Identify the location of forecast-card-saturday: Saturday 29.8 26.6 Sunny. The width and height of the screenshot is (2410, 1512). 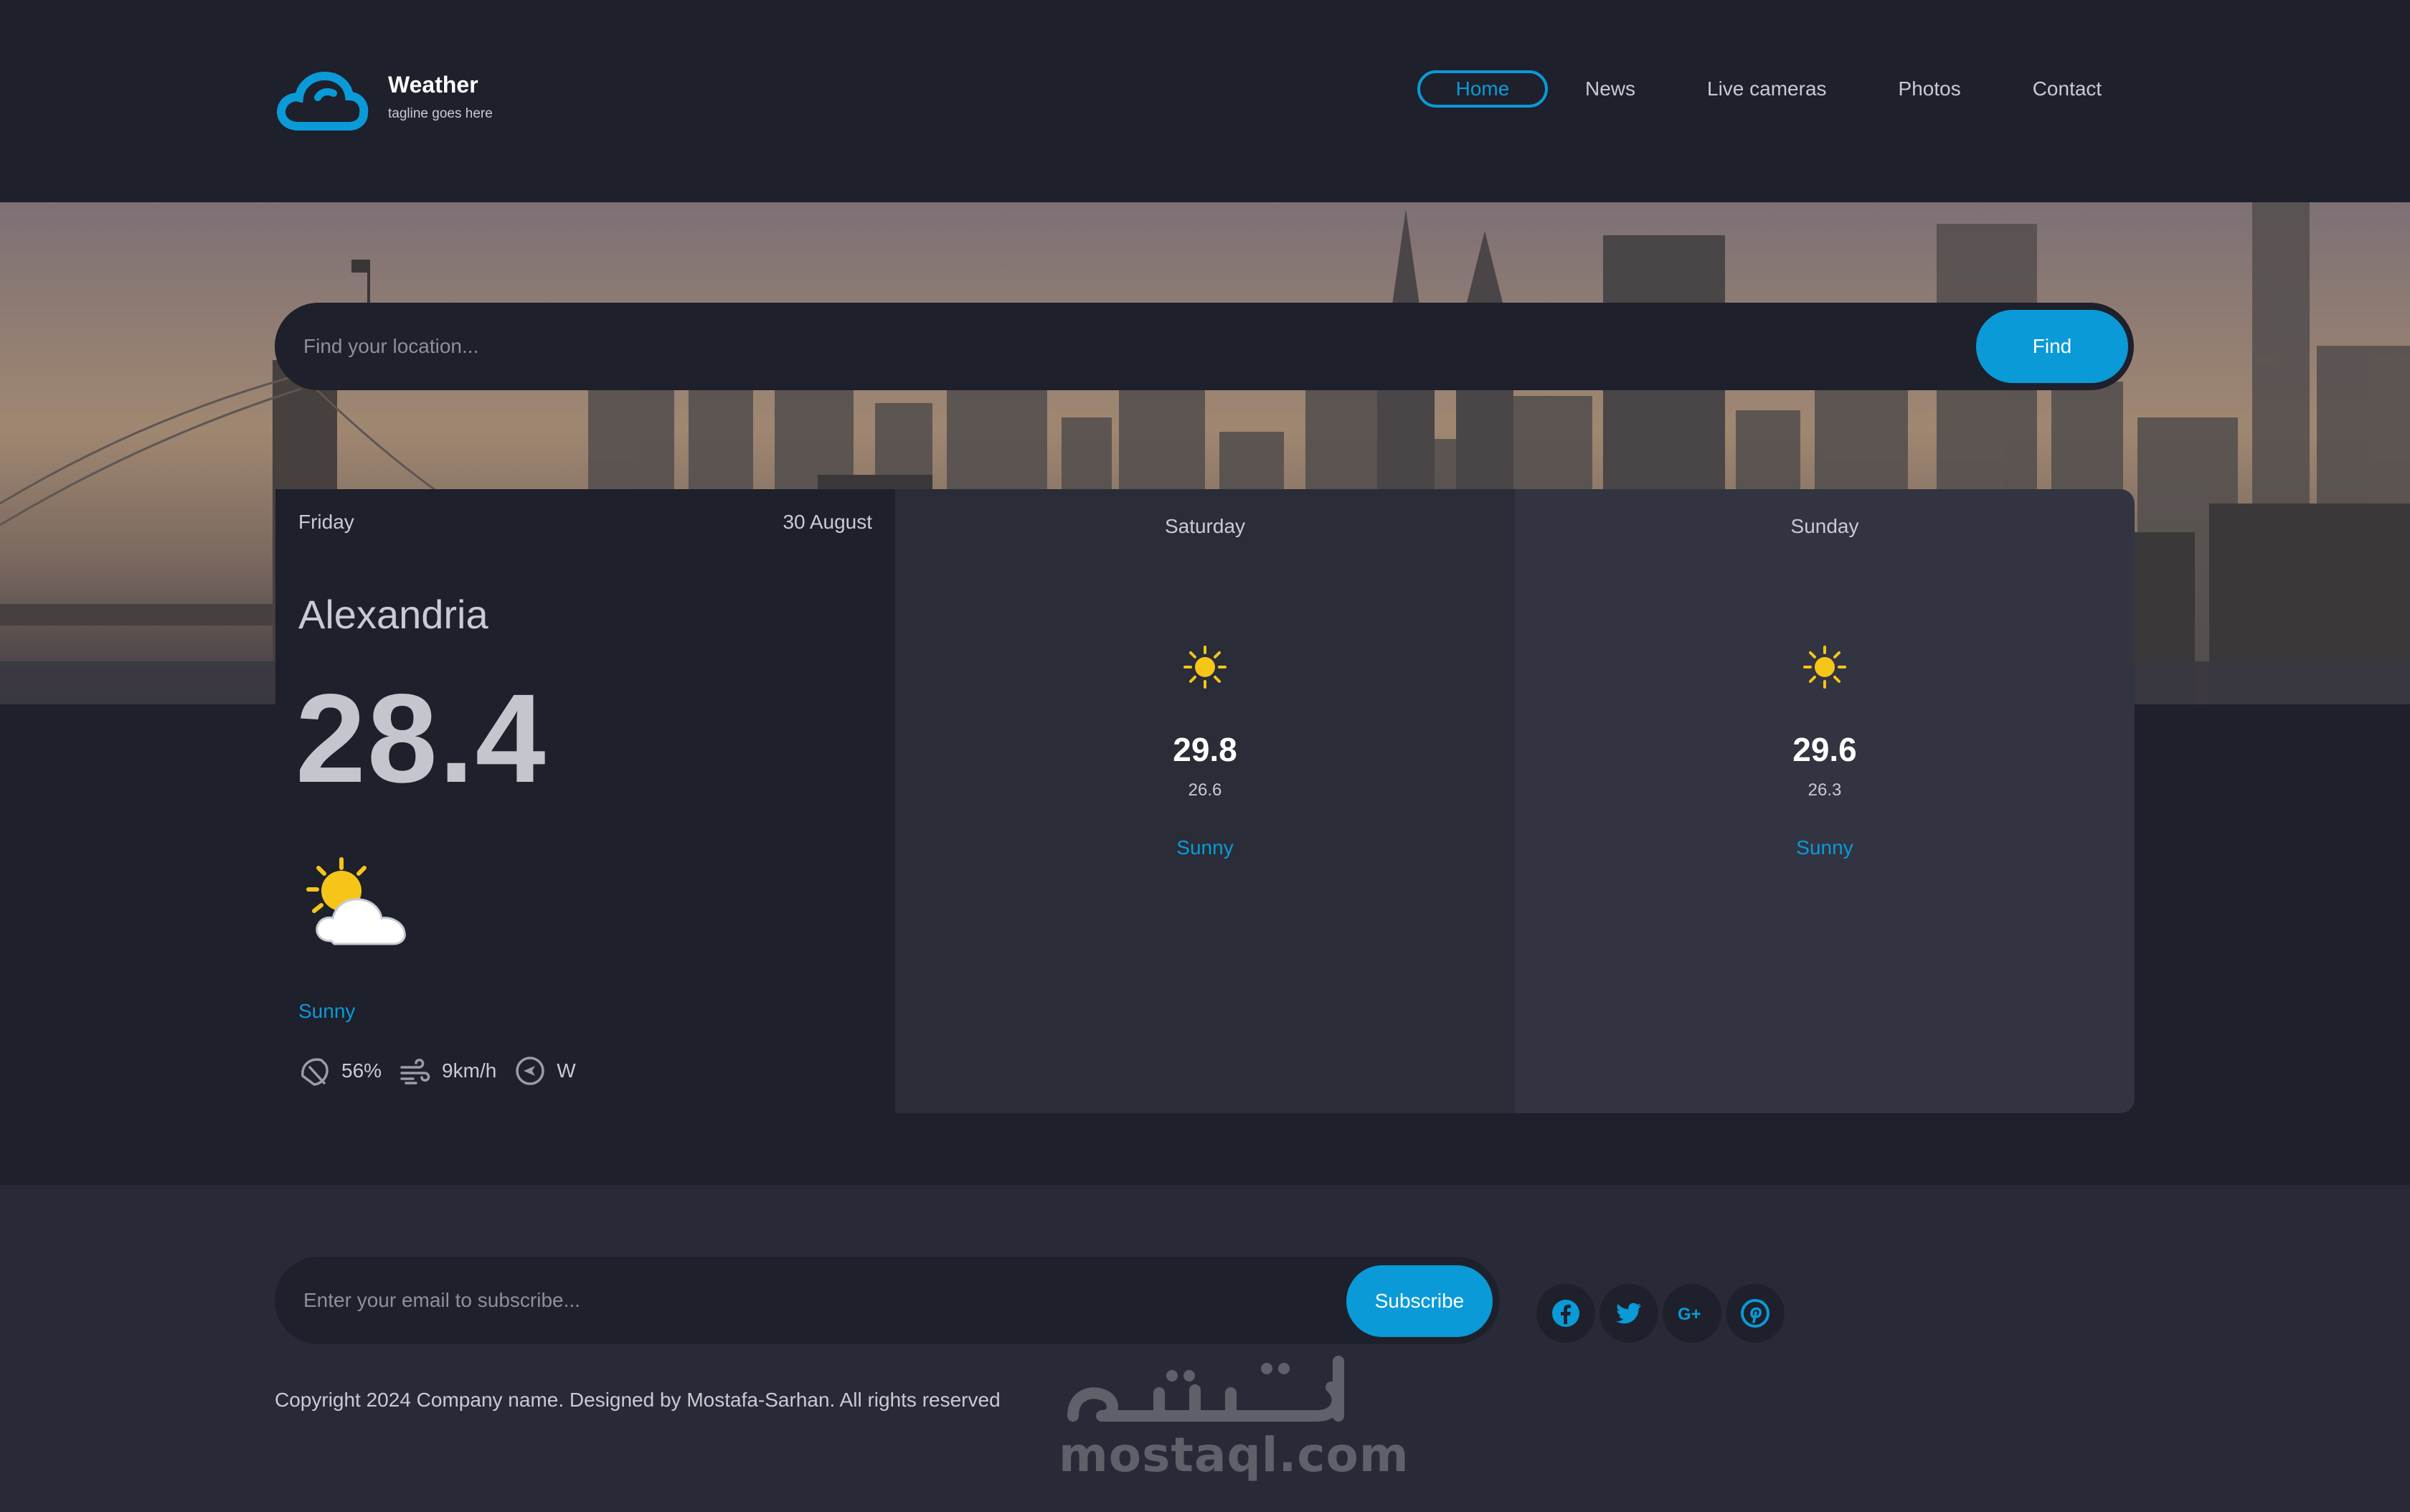
(1205, 801).